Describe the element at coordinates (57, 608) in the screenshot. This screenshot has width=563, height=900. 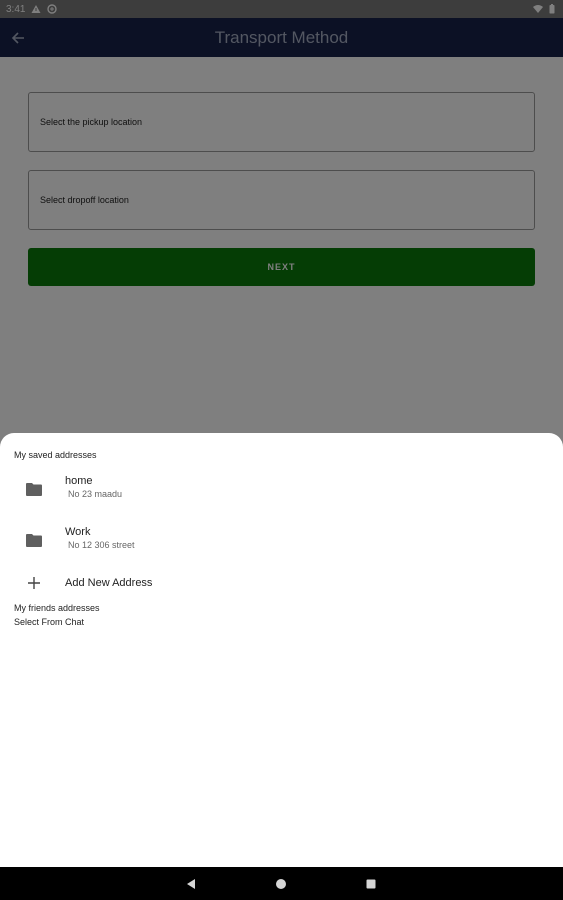
I see `friends-addresses-title: My friends addresses` at that location.